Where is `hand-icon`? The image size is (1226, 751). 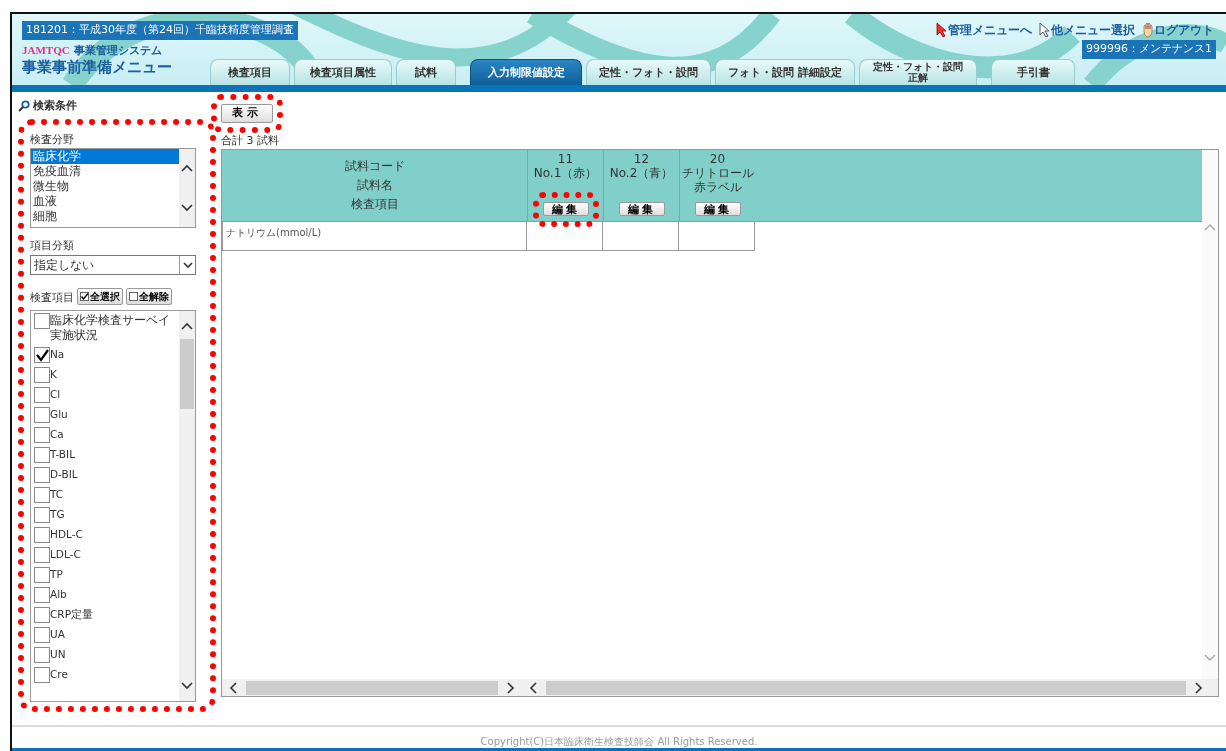
hand-icon is located at coordinates (1147, 30).